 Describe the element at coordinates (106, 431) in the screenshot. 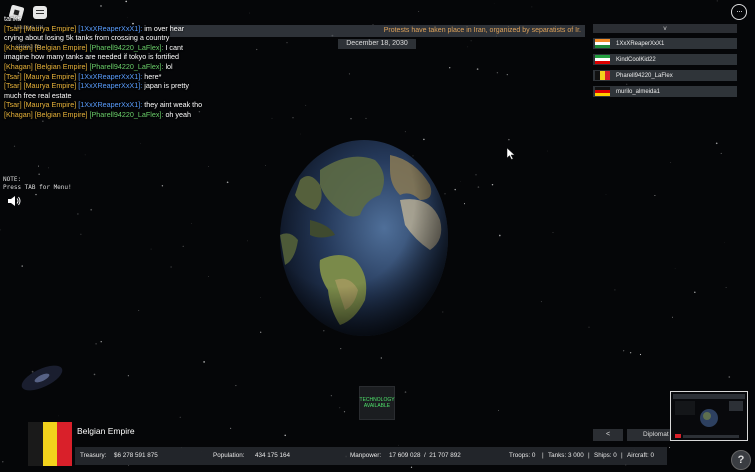

I see `country-name: Belgian Empire` at that location.